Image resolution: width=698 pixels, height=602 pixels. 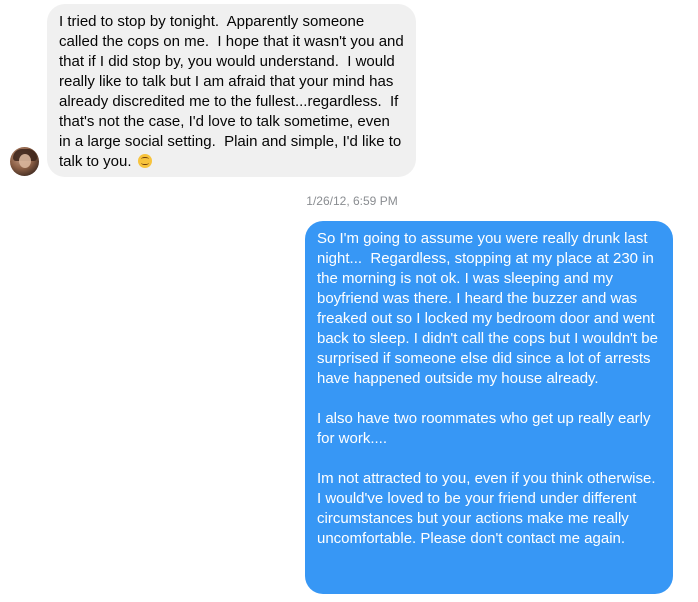 What do you see at coordinates (352, 201) in the screenshot?
I see `message-timestamp: 1/26/12, 6:59 PM` at bounding box center [352, 201].